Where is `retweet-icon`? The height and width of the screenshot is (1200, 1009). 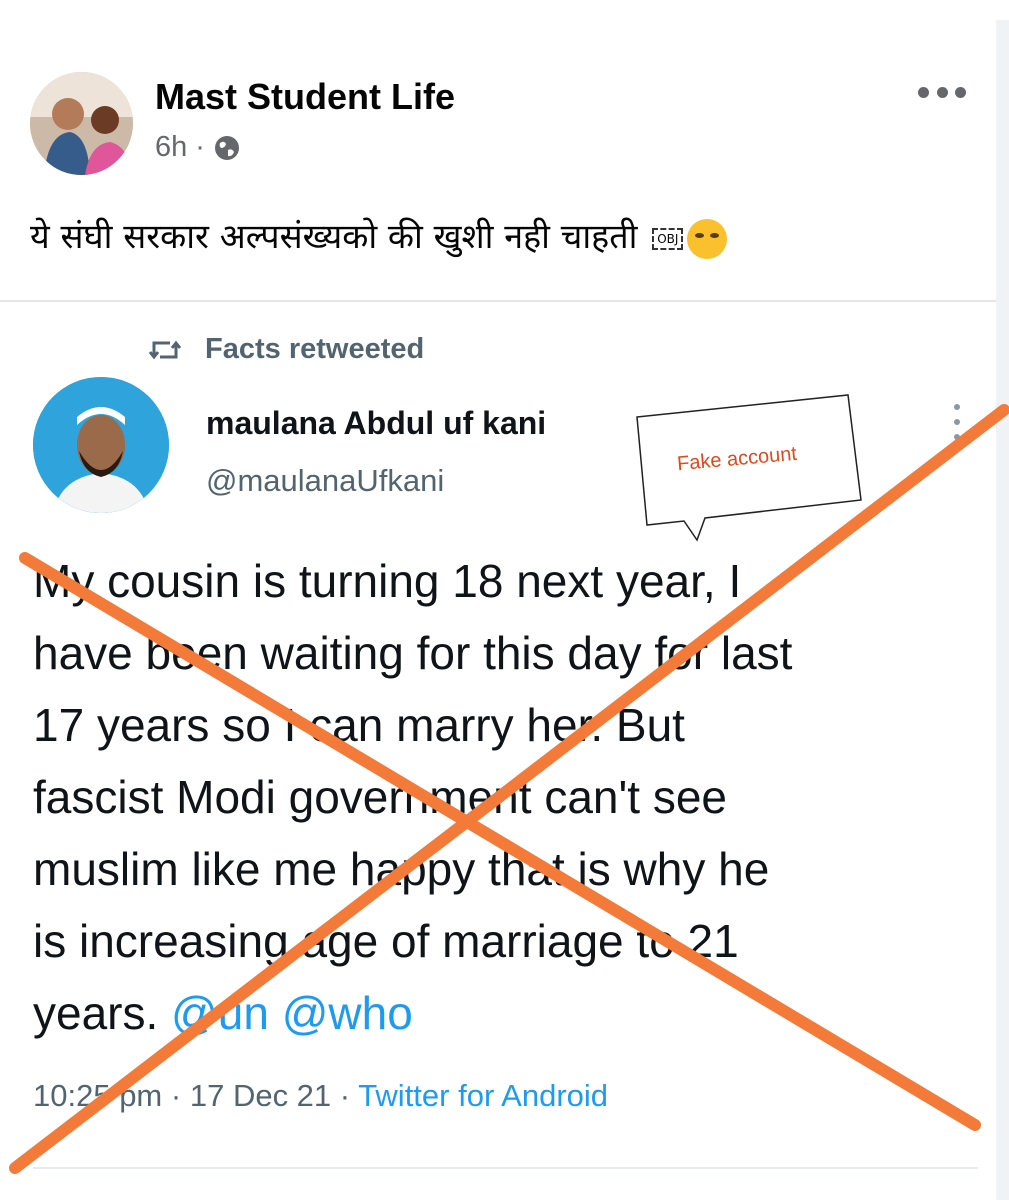 retweet-icon is located at coordinates (165, 353).